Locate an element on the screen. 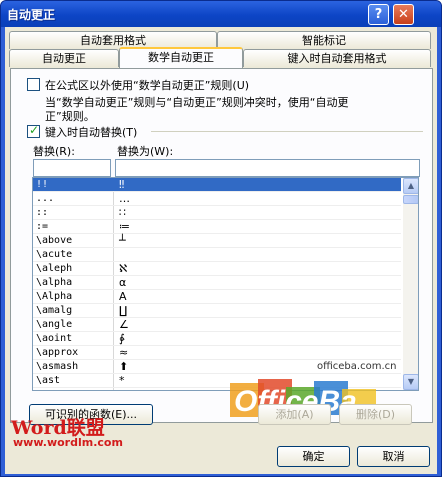 This screenshot has width=442, height=477. row-replace-text: \ast is located at coordinates (48, 380).